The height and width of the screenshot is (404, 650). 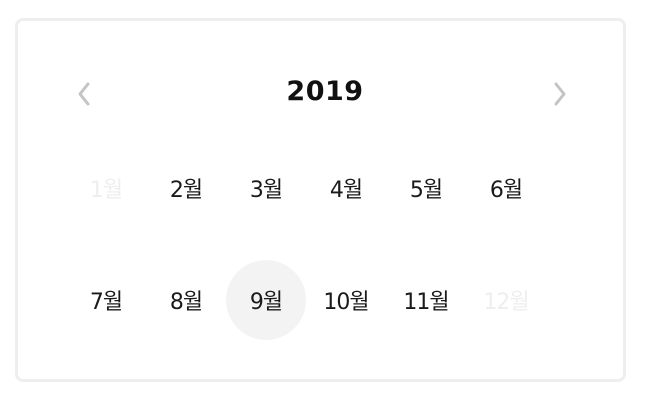 I want to click on month-sep: 9월, so click(x=266, y=300).